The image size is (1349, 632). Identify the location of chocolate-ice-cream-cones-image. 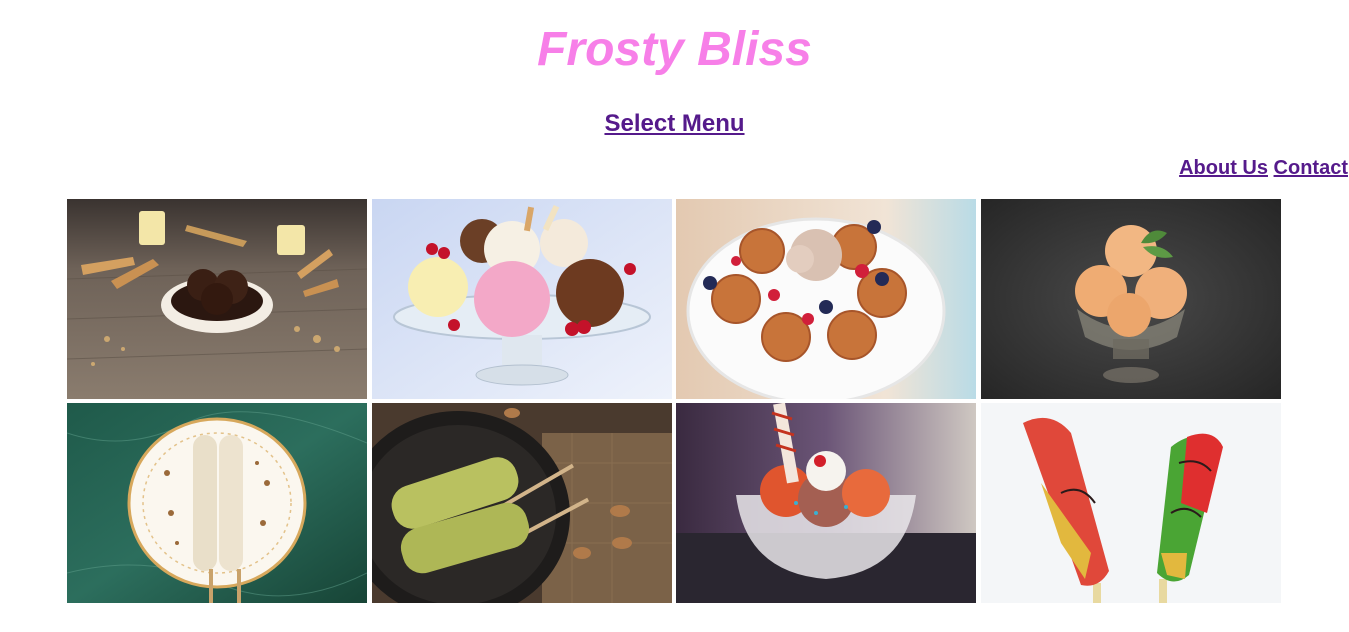
(217, 299).